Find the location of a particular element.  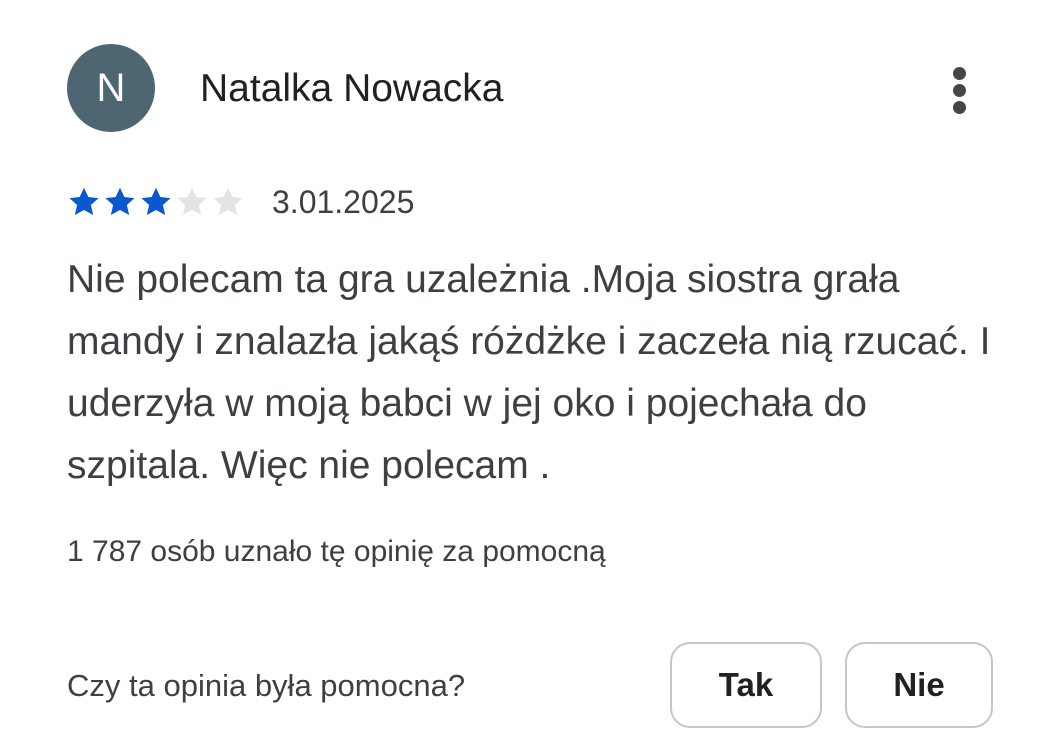

avatar: N is located at coordinates (111, 88).